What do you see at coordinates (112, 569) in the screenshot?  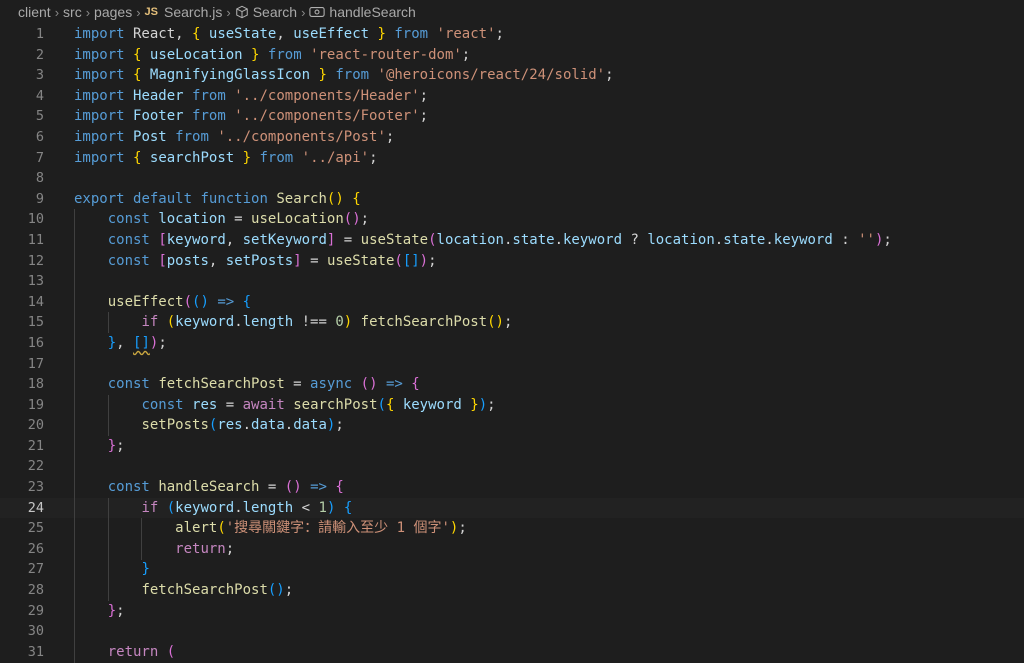 I see `code-text: }` at bounding box center [112, 569].